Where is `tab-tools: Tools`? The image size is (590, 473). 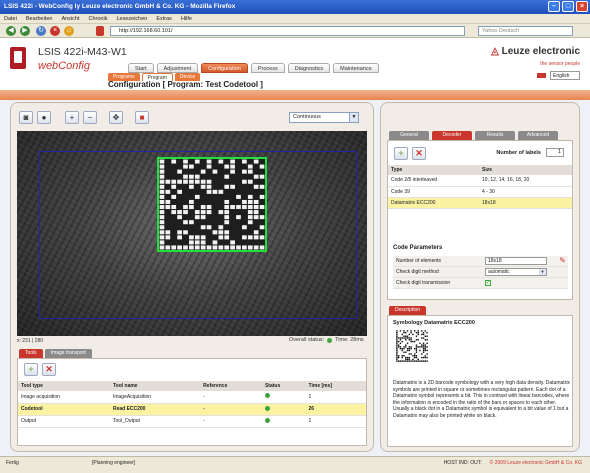 tab-tools: Tools is located at coordinates (31, 353).